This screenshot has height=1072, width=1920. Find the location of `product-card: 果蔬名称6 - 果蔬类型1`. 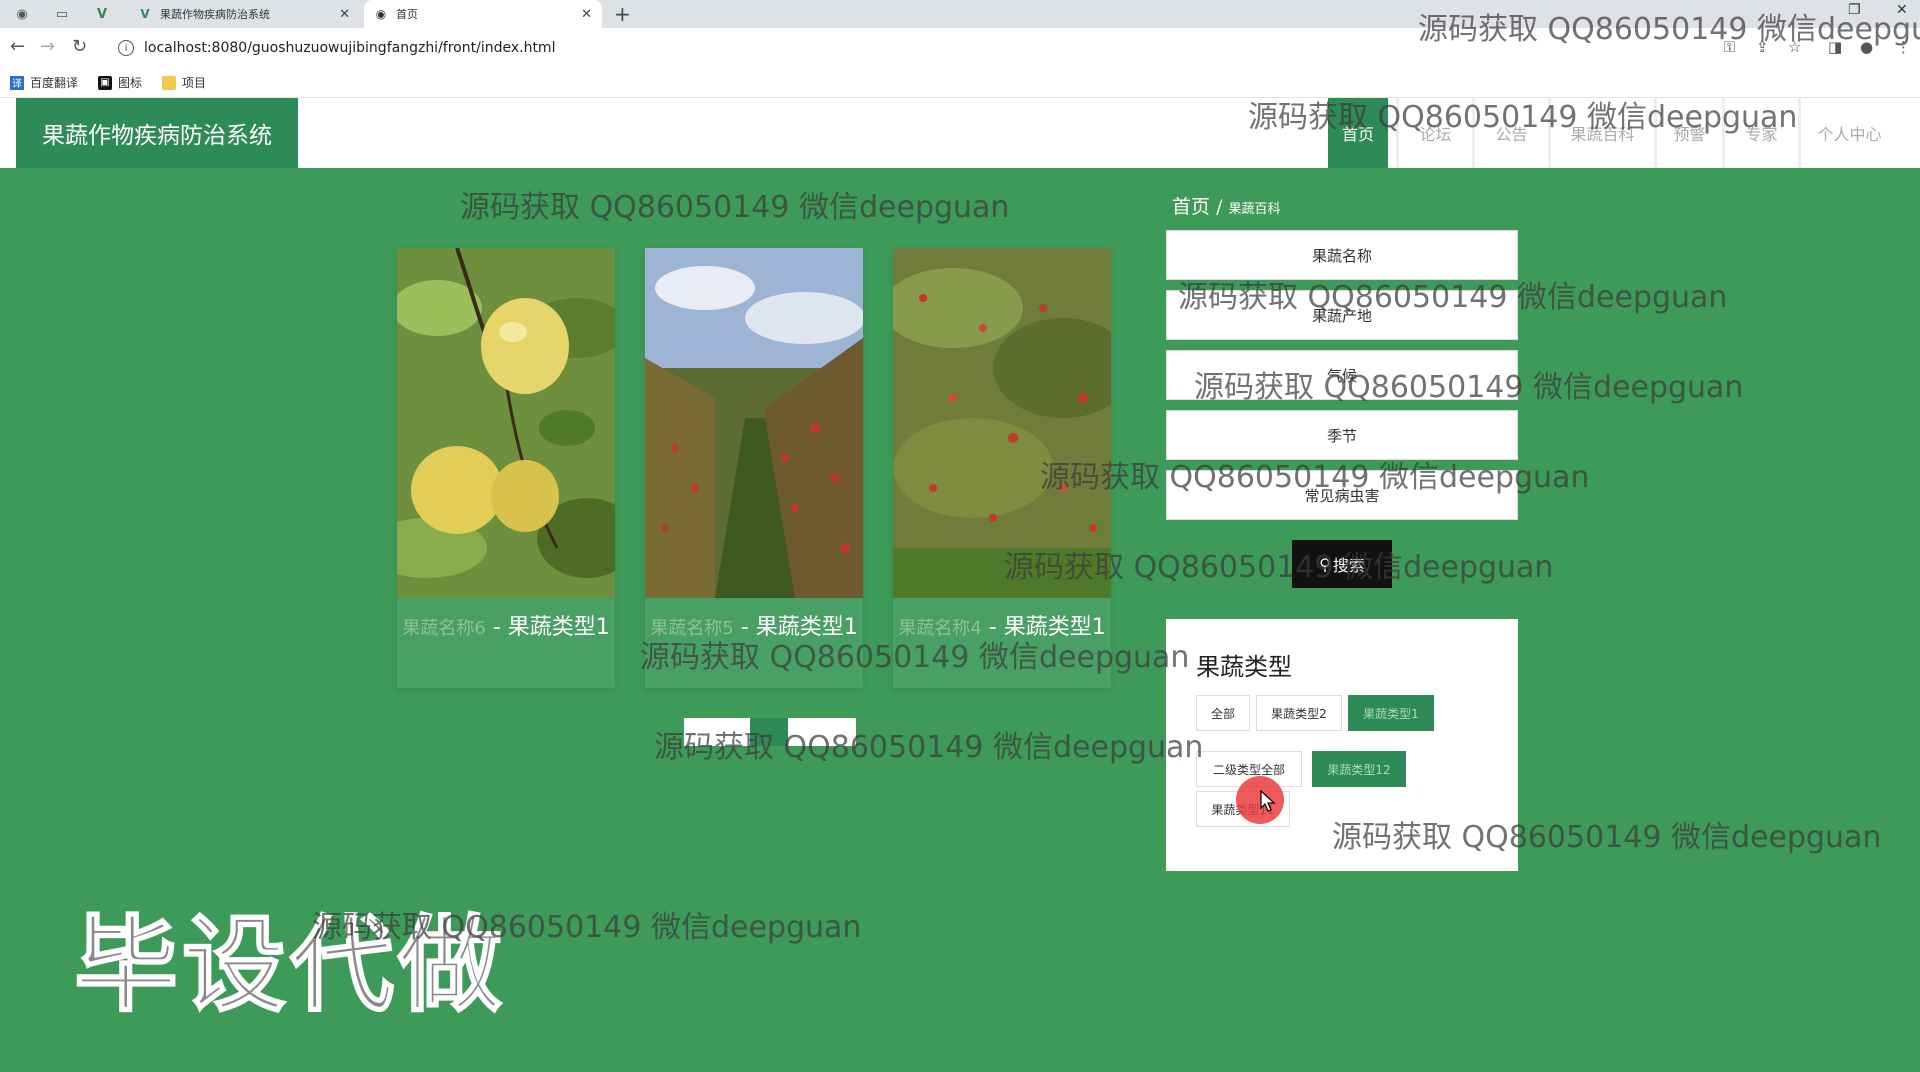

product-card: 果蔬名称6 - 果蔬类型1 is located at coordinates (506, 468).